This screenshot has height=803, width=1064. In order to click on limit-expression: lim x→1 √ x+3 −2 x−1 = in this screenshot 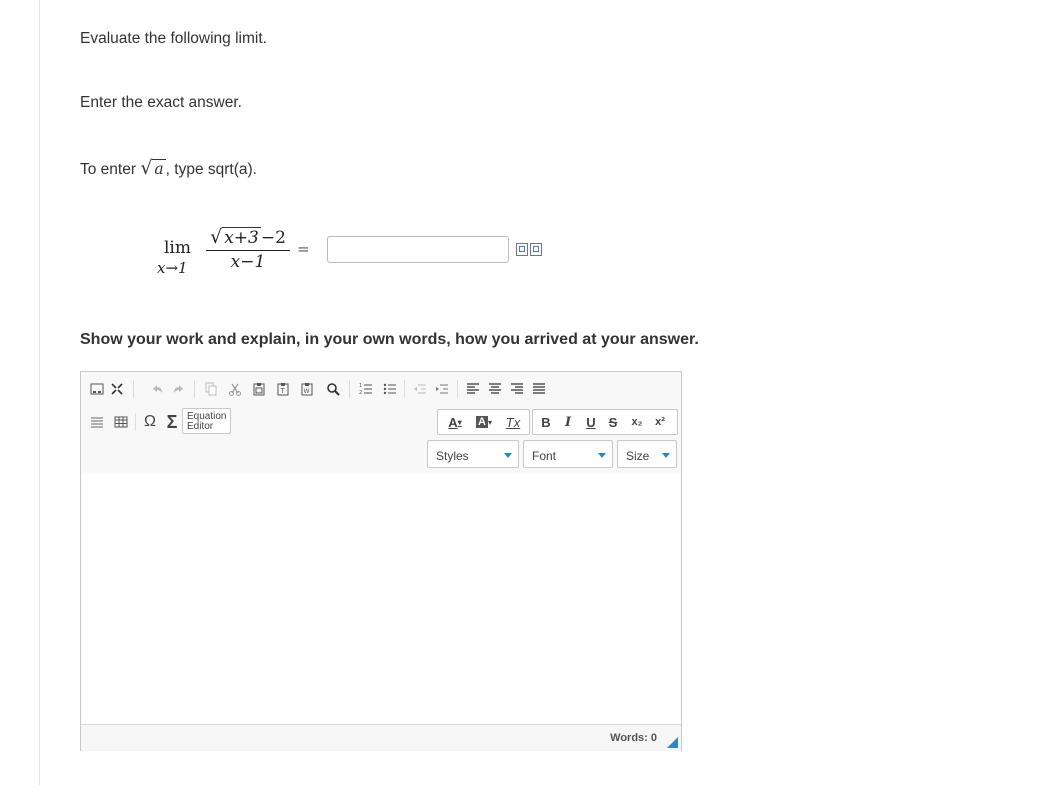, I will do `click(241, 254)`.